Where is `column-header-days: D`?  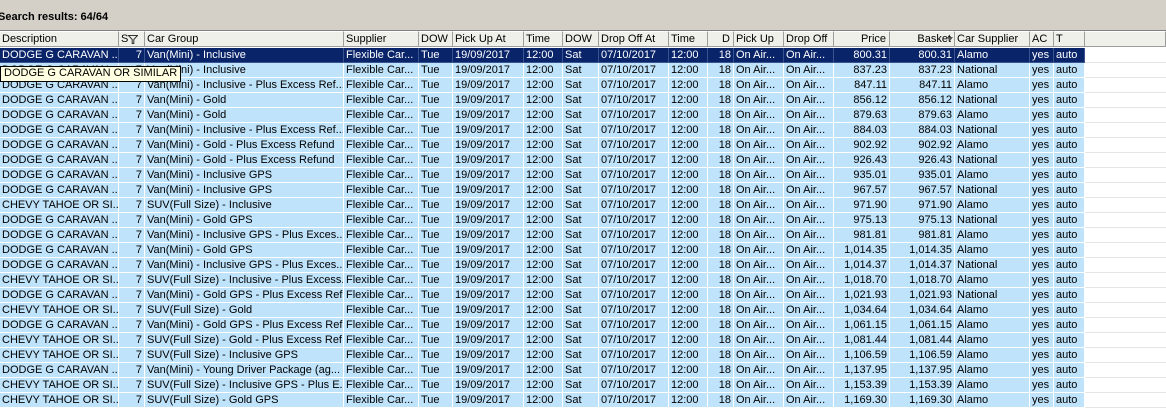 column-header-days: D is located at coordinates (721, 39).